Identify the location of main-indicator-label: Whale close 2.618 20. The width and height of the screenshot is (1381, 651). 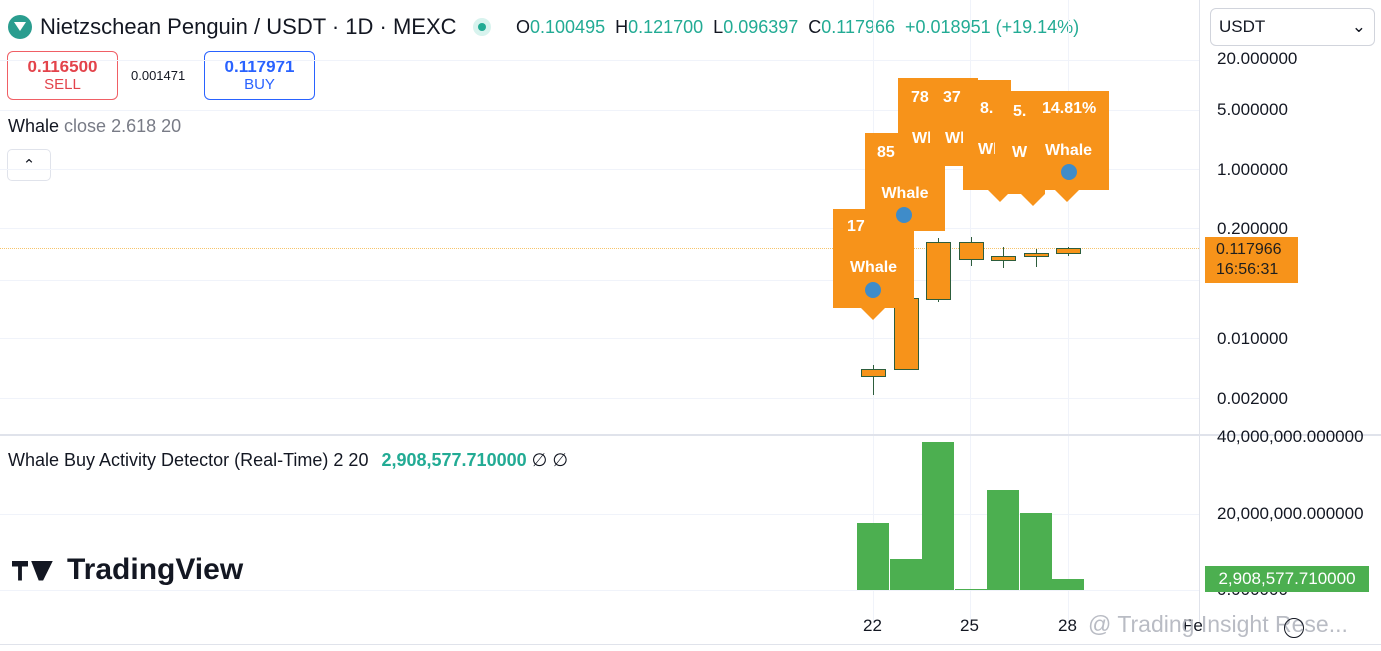
(94, 126).